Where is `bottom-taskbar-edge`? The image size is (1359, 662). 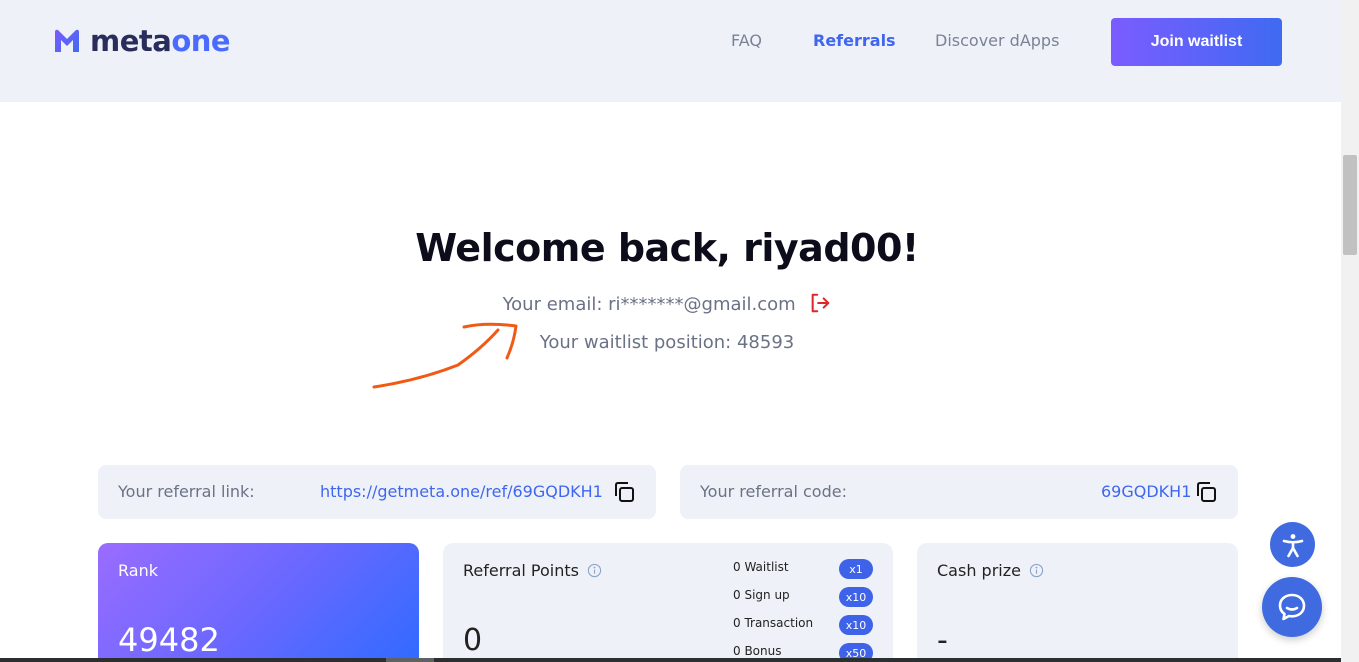 bottom-taskbar-edge is located at coordinates (670, 660).